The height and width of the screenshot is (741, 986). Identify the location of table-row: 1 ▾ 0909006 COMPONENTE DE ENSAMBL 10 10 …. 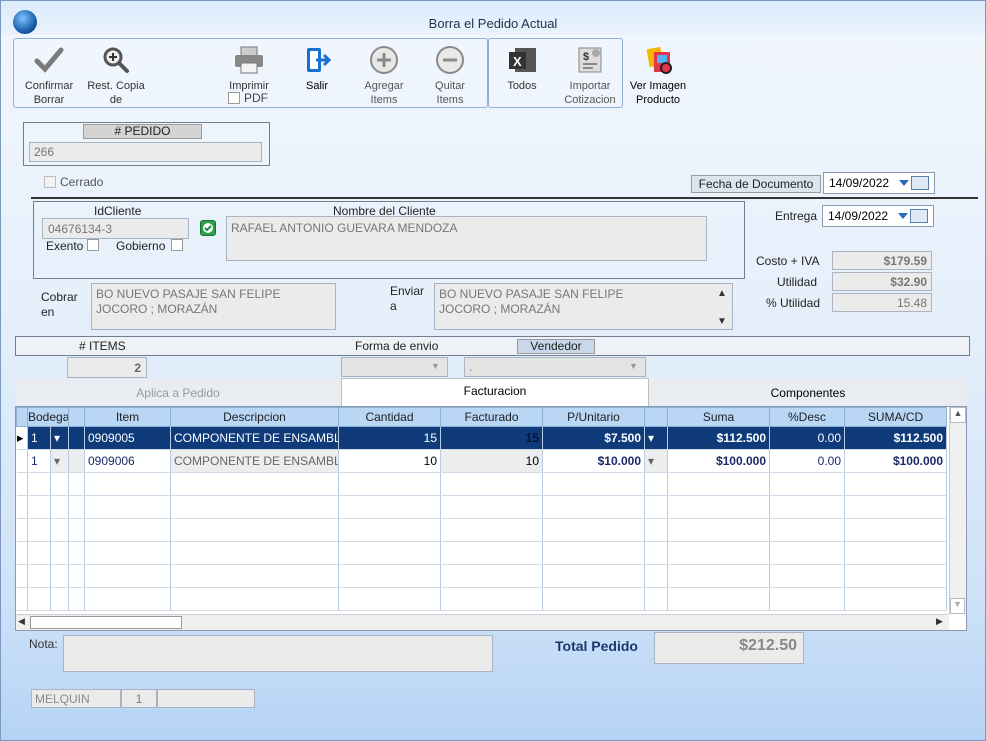
(481, 461).